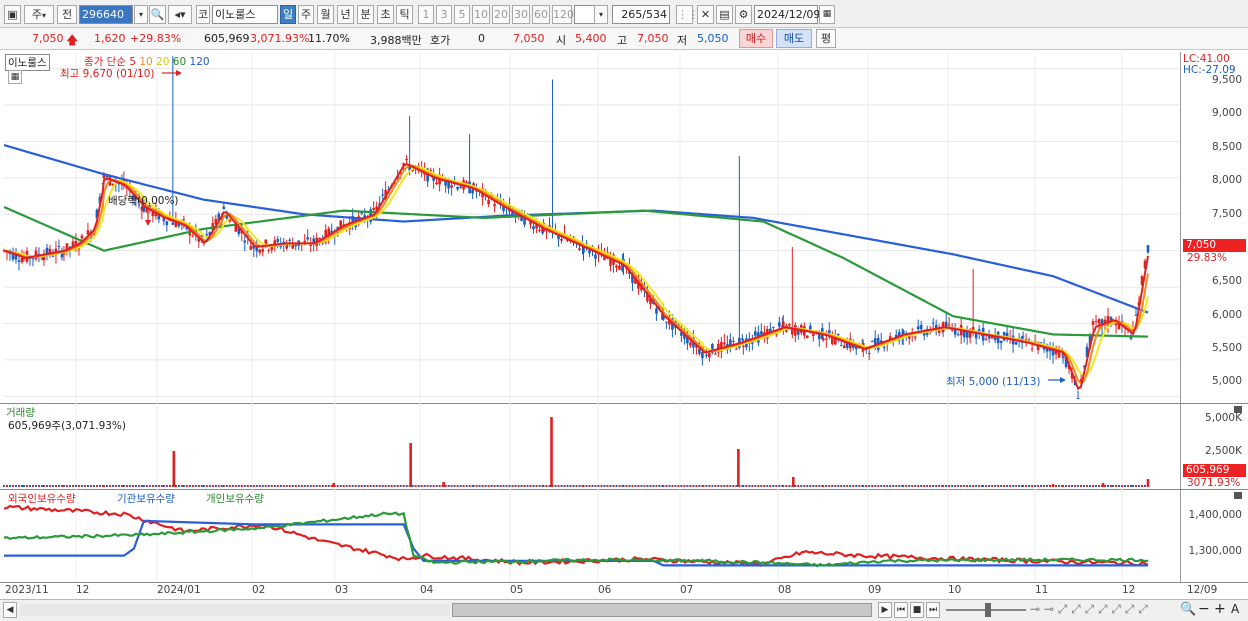  I want to click on scroll-right-icon: ▶, so click(885, 610).